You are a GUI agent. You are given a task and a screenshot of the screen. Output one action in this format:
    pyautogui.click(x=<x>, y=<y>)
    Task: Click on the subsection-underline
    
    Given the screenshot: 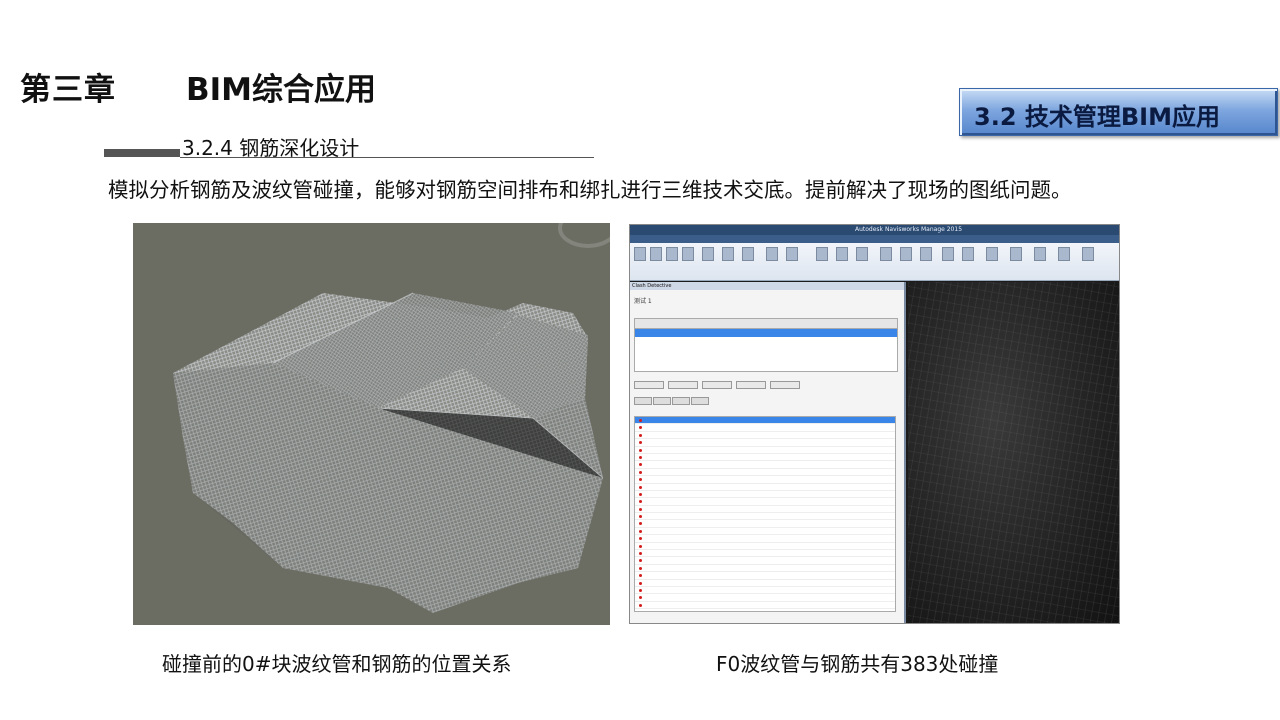 What is the action you would take?
    pyautogui.click(x=387, y=157)
    